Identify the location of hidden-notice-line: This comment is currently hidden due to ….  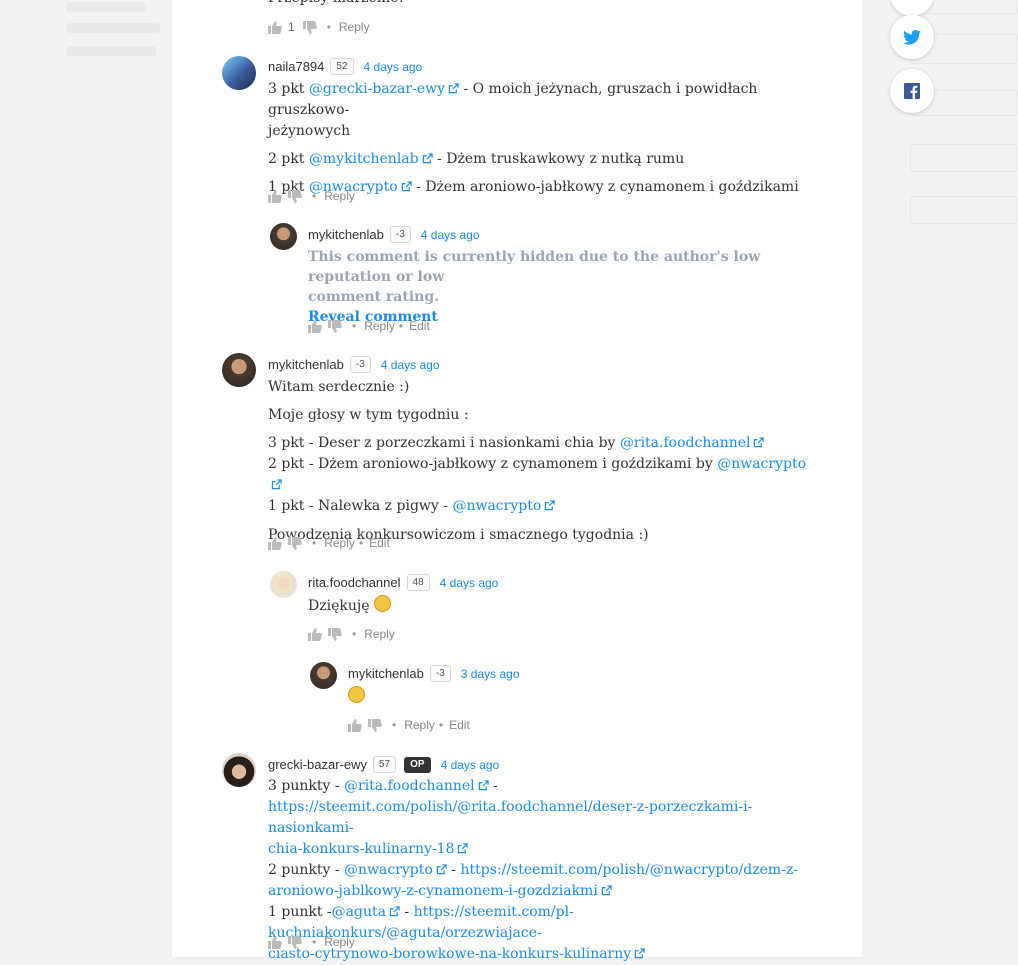
(534, 267).